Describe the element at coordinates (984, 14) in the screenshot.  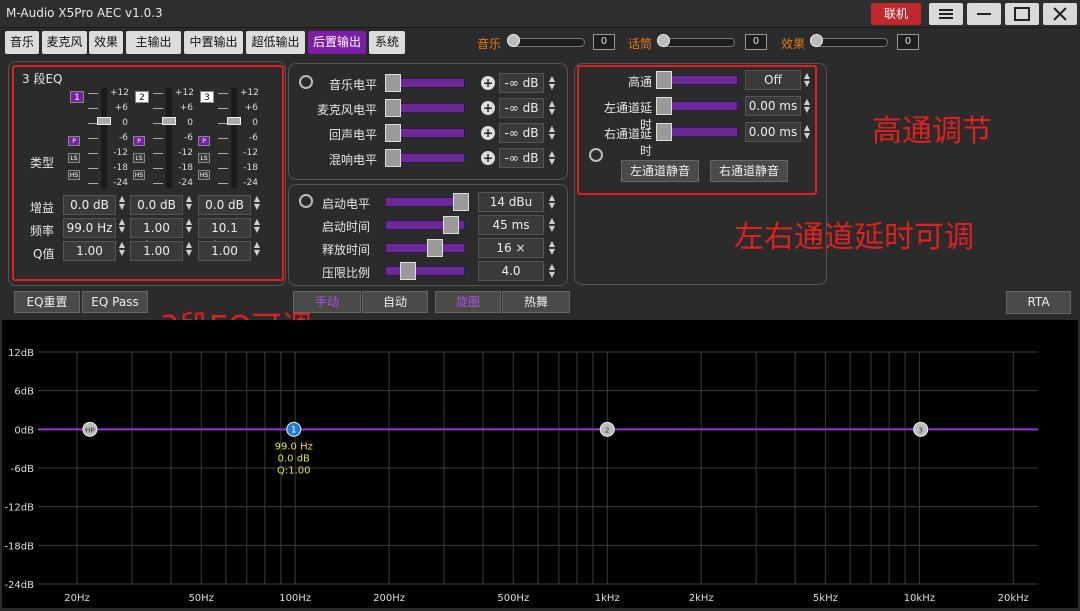
I see `minimize-button` at that location.